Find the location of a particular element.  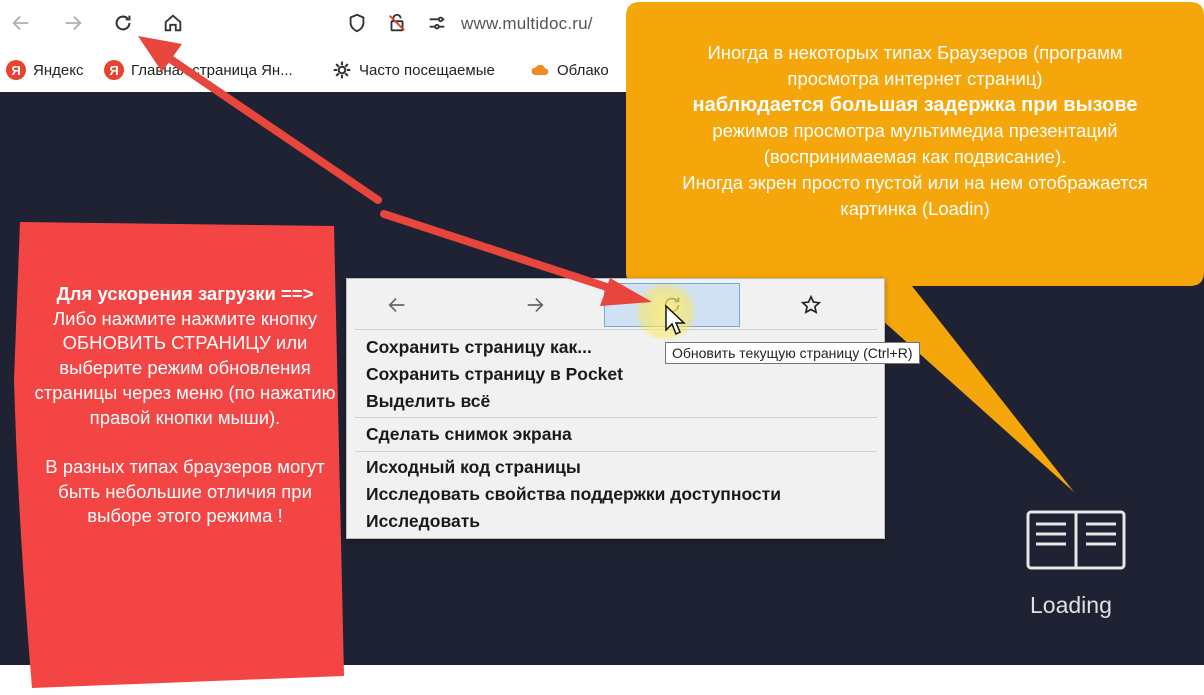

home-icon is located at coordinates (173, 23).